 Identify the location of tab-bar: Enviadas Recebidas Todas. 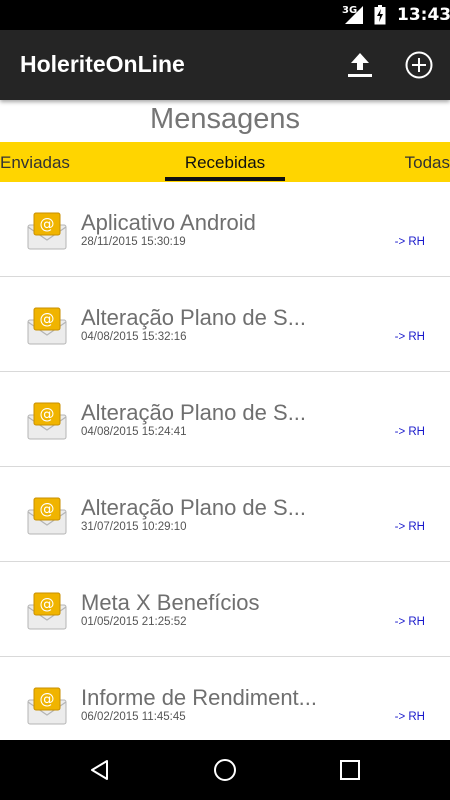
(225, 162).